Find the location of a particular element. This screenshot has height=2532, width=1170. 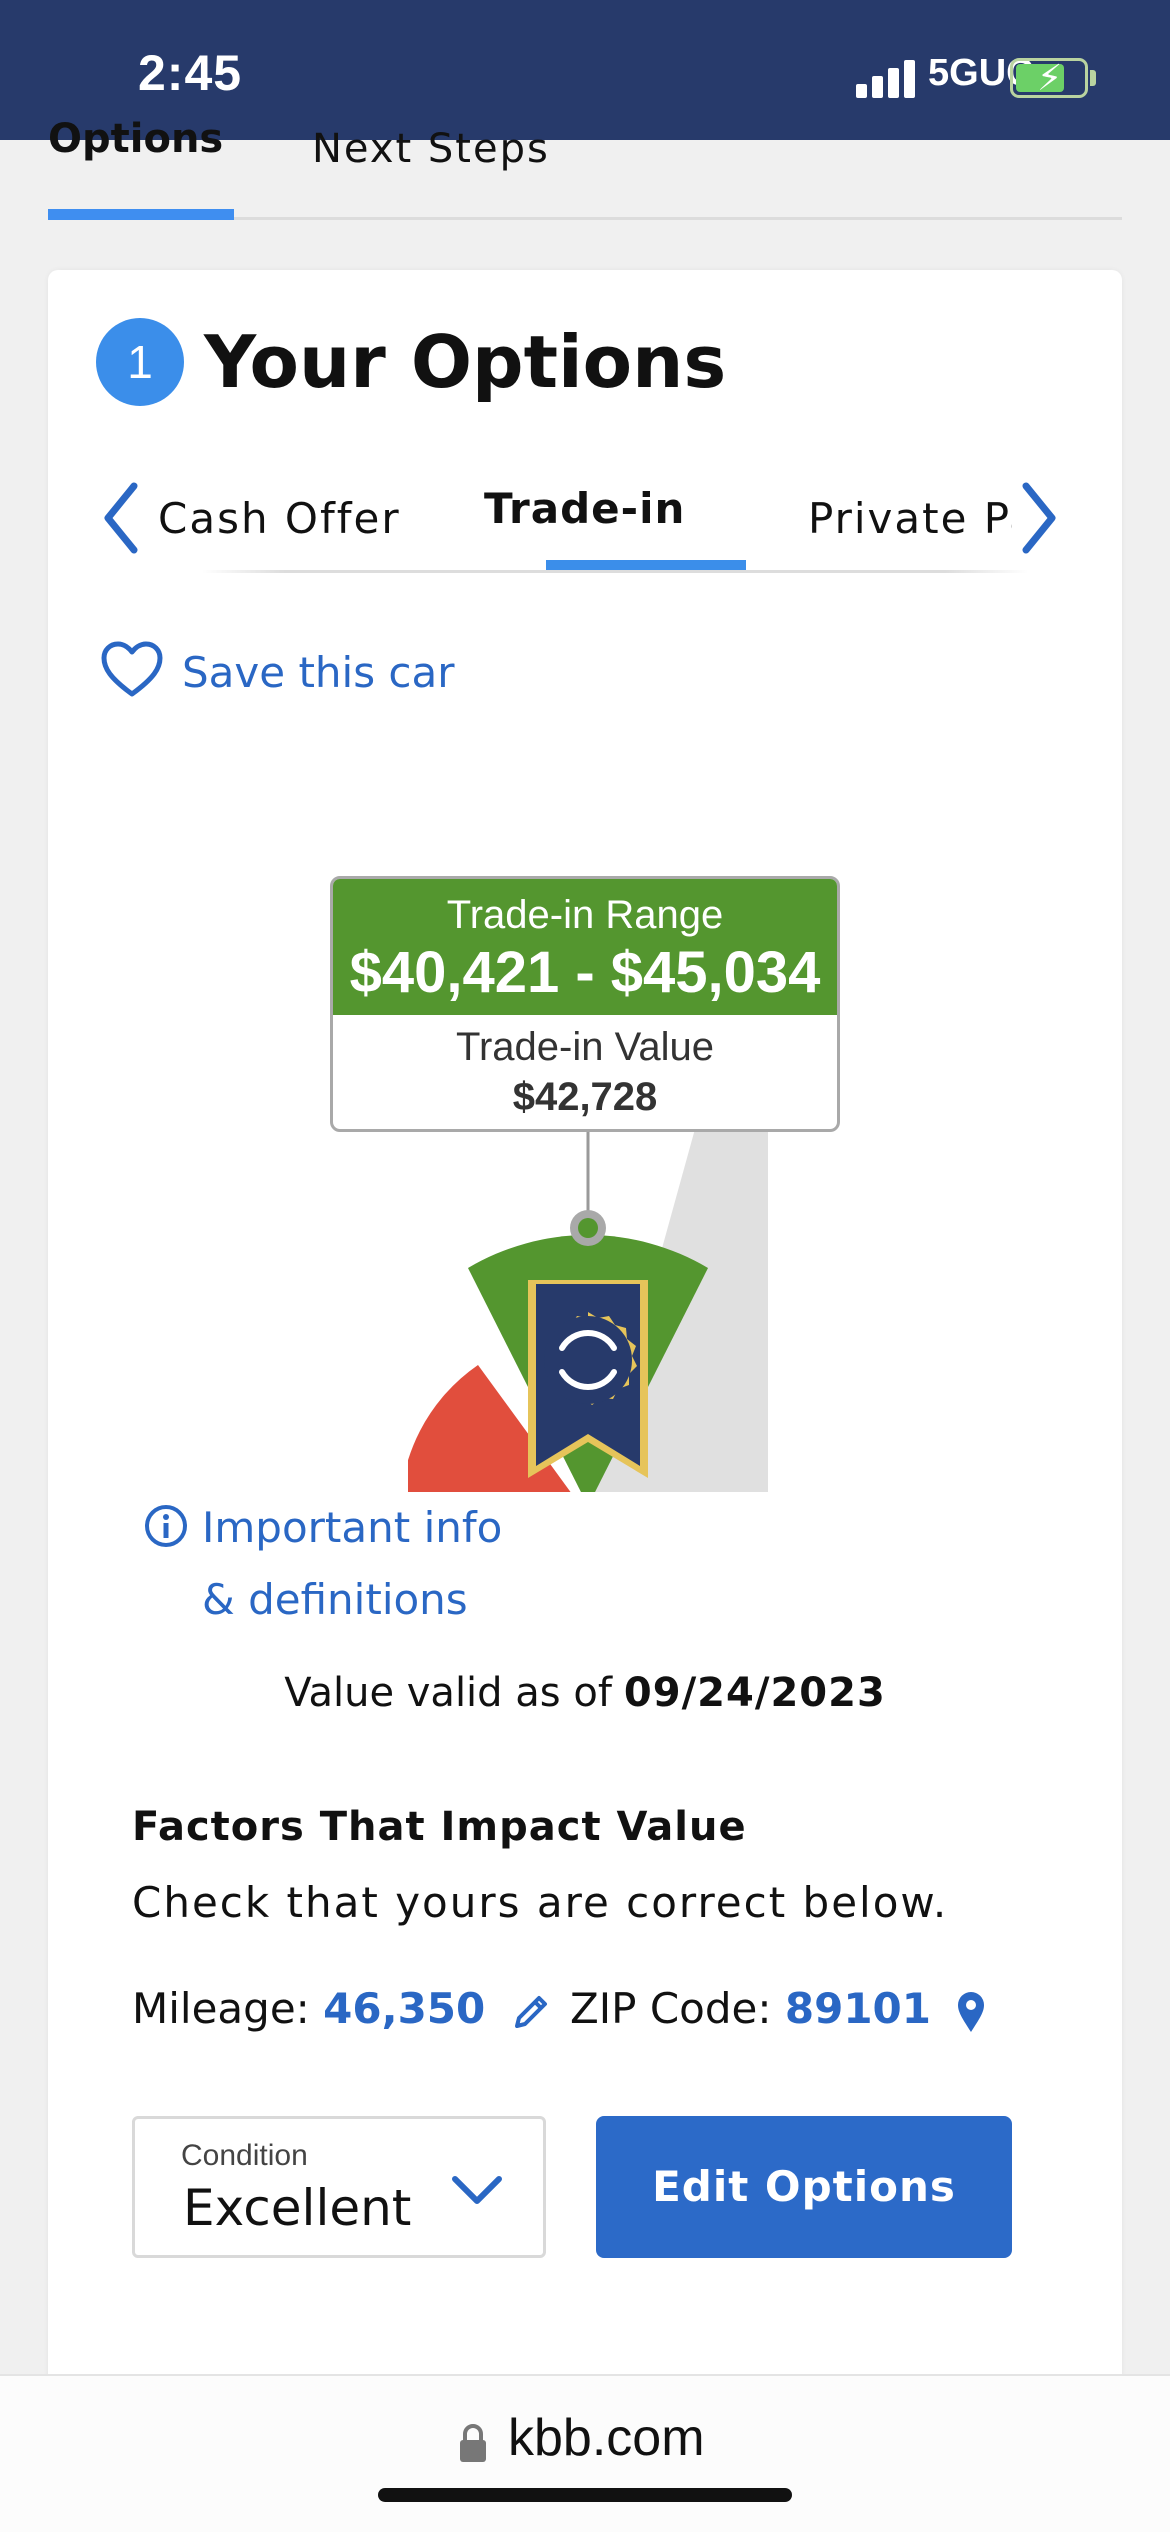

url-text: kbb.com is located at coordinates (606, 2438).